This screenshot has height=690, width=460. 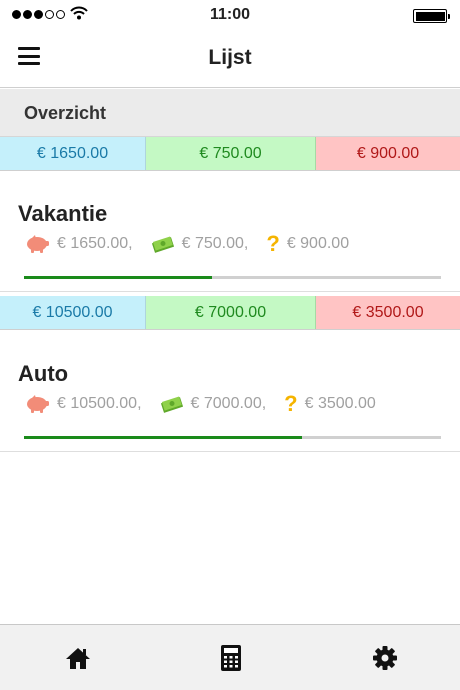 I want to click on page-title: Lijst, so click(x=230, y=57).